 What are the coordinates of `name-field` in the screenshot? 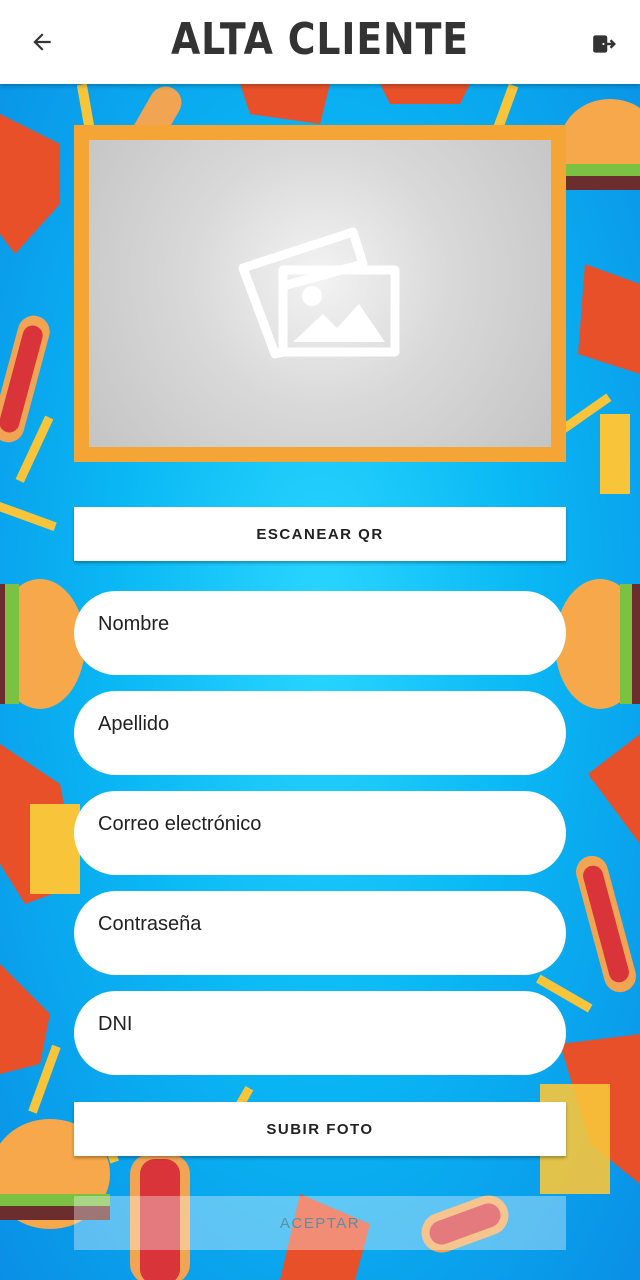 It's located at (320, 633).